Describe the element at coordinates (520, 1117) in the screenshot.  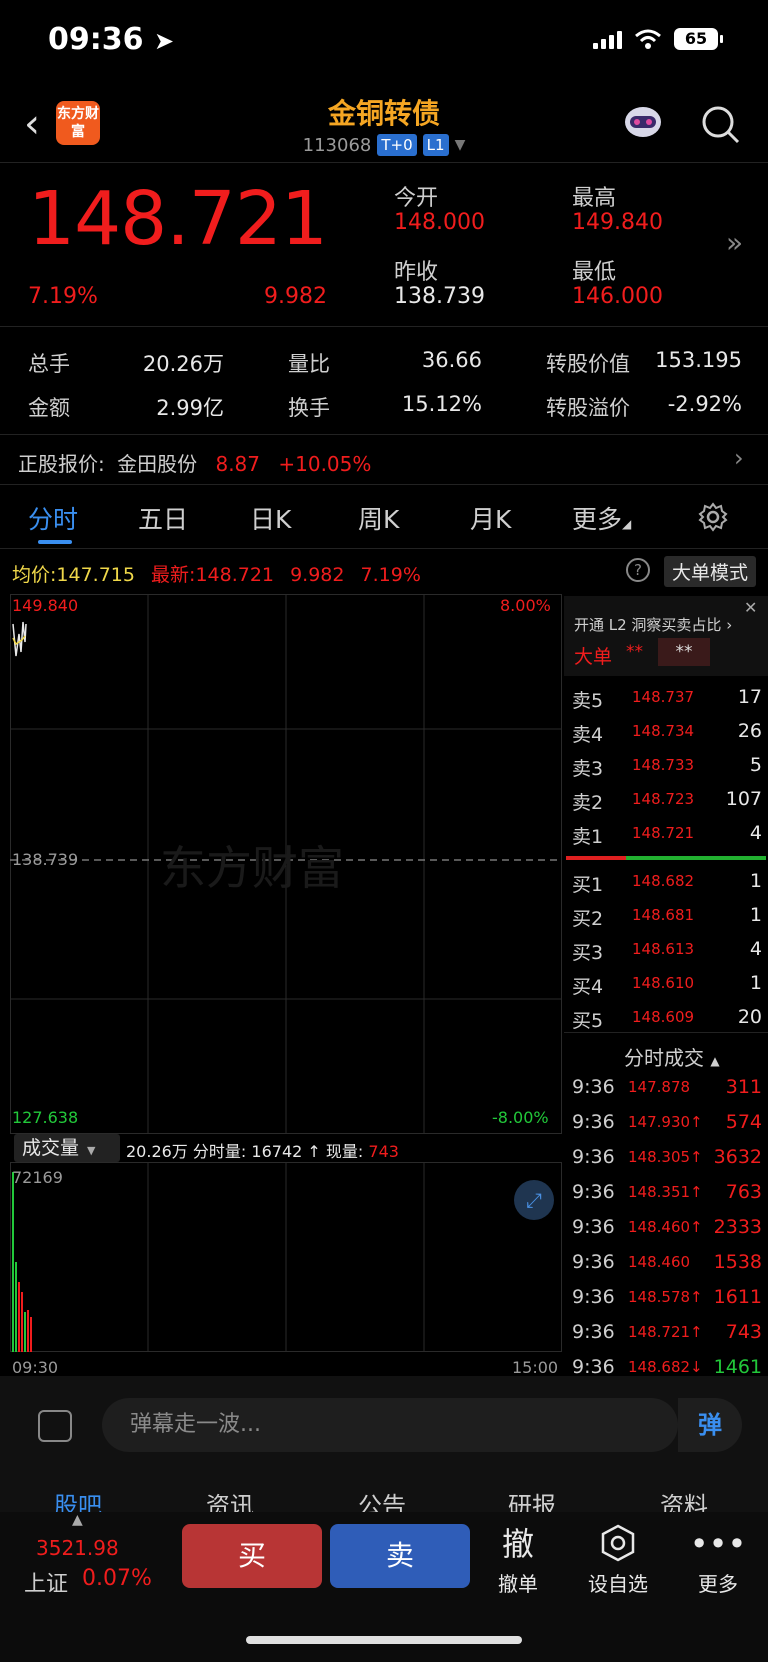
I see `chart-bottom-pct: -8.00%` at that location.